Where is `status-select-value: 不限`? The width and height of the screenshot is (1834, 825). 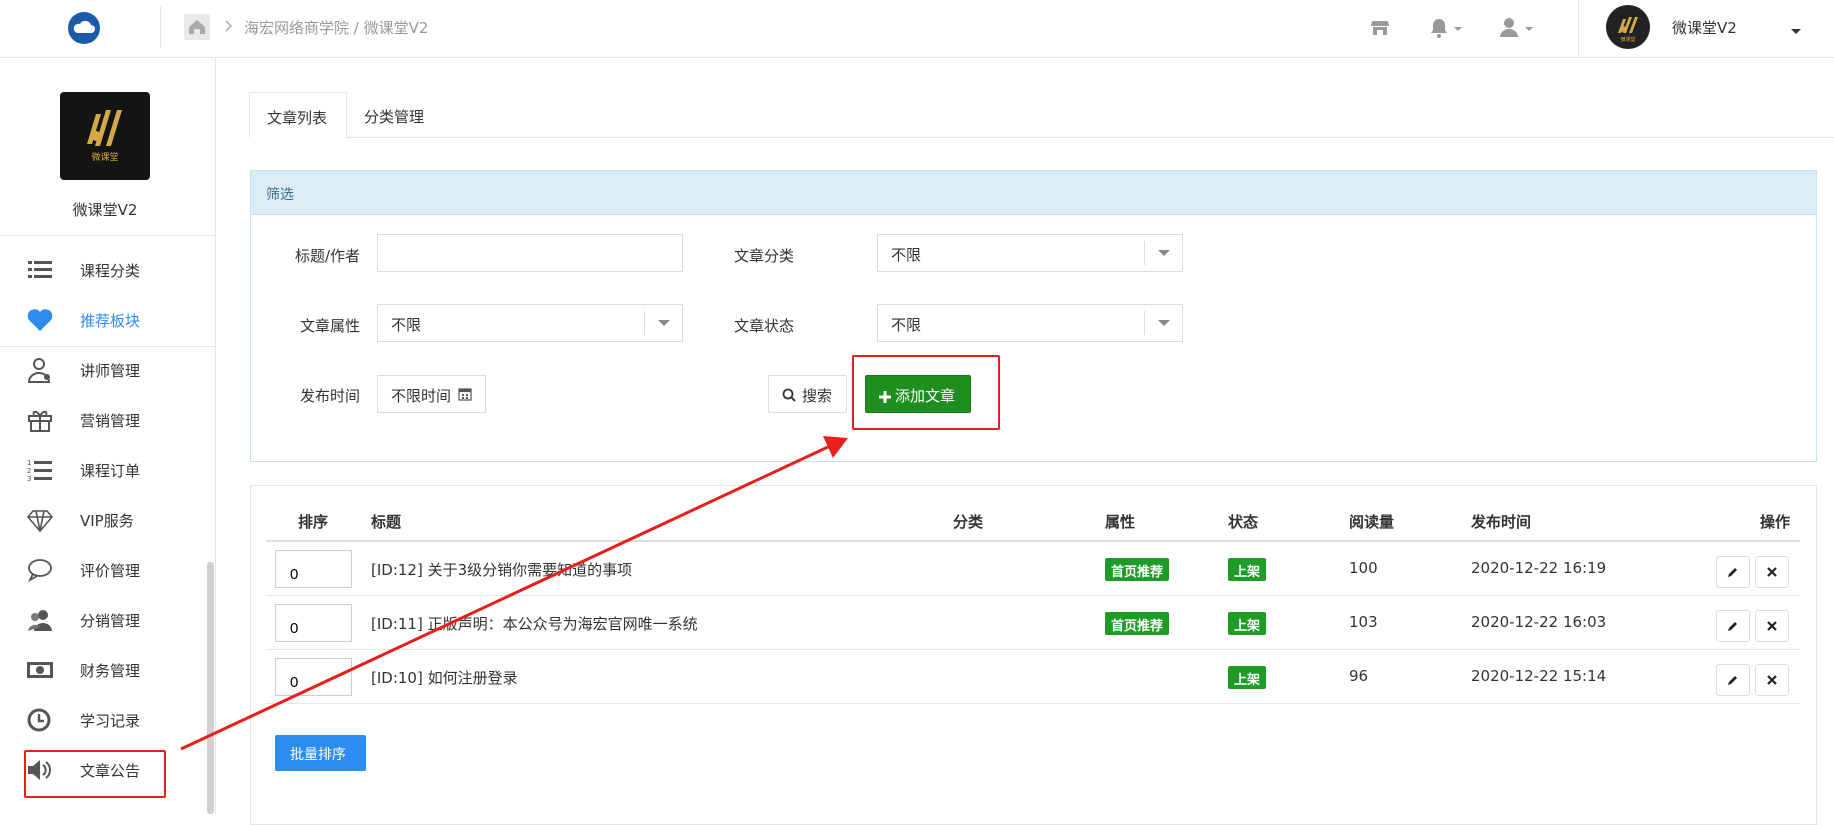 status-select-value: 不限 is located at coordinates (906, 325).